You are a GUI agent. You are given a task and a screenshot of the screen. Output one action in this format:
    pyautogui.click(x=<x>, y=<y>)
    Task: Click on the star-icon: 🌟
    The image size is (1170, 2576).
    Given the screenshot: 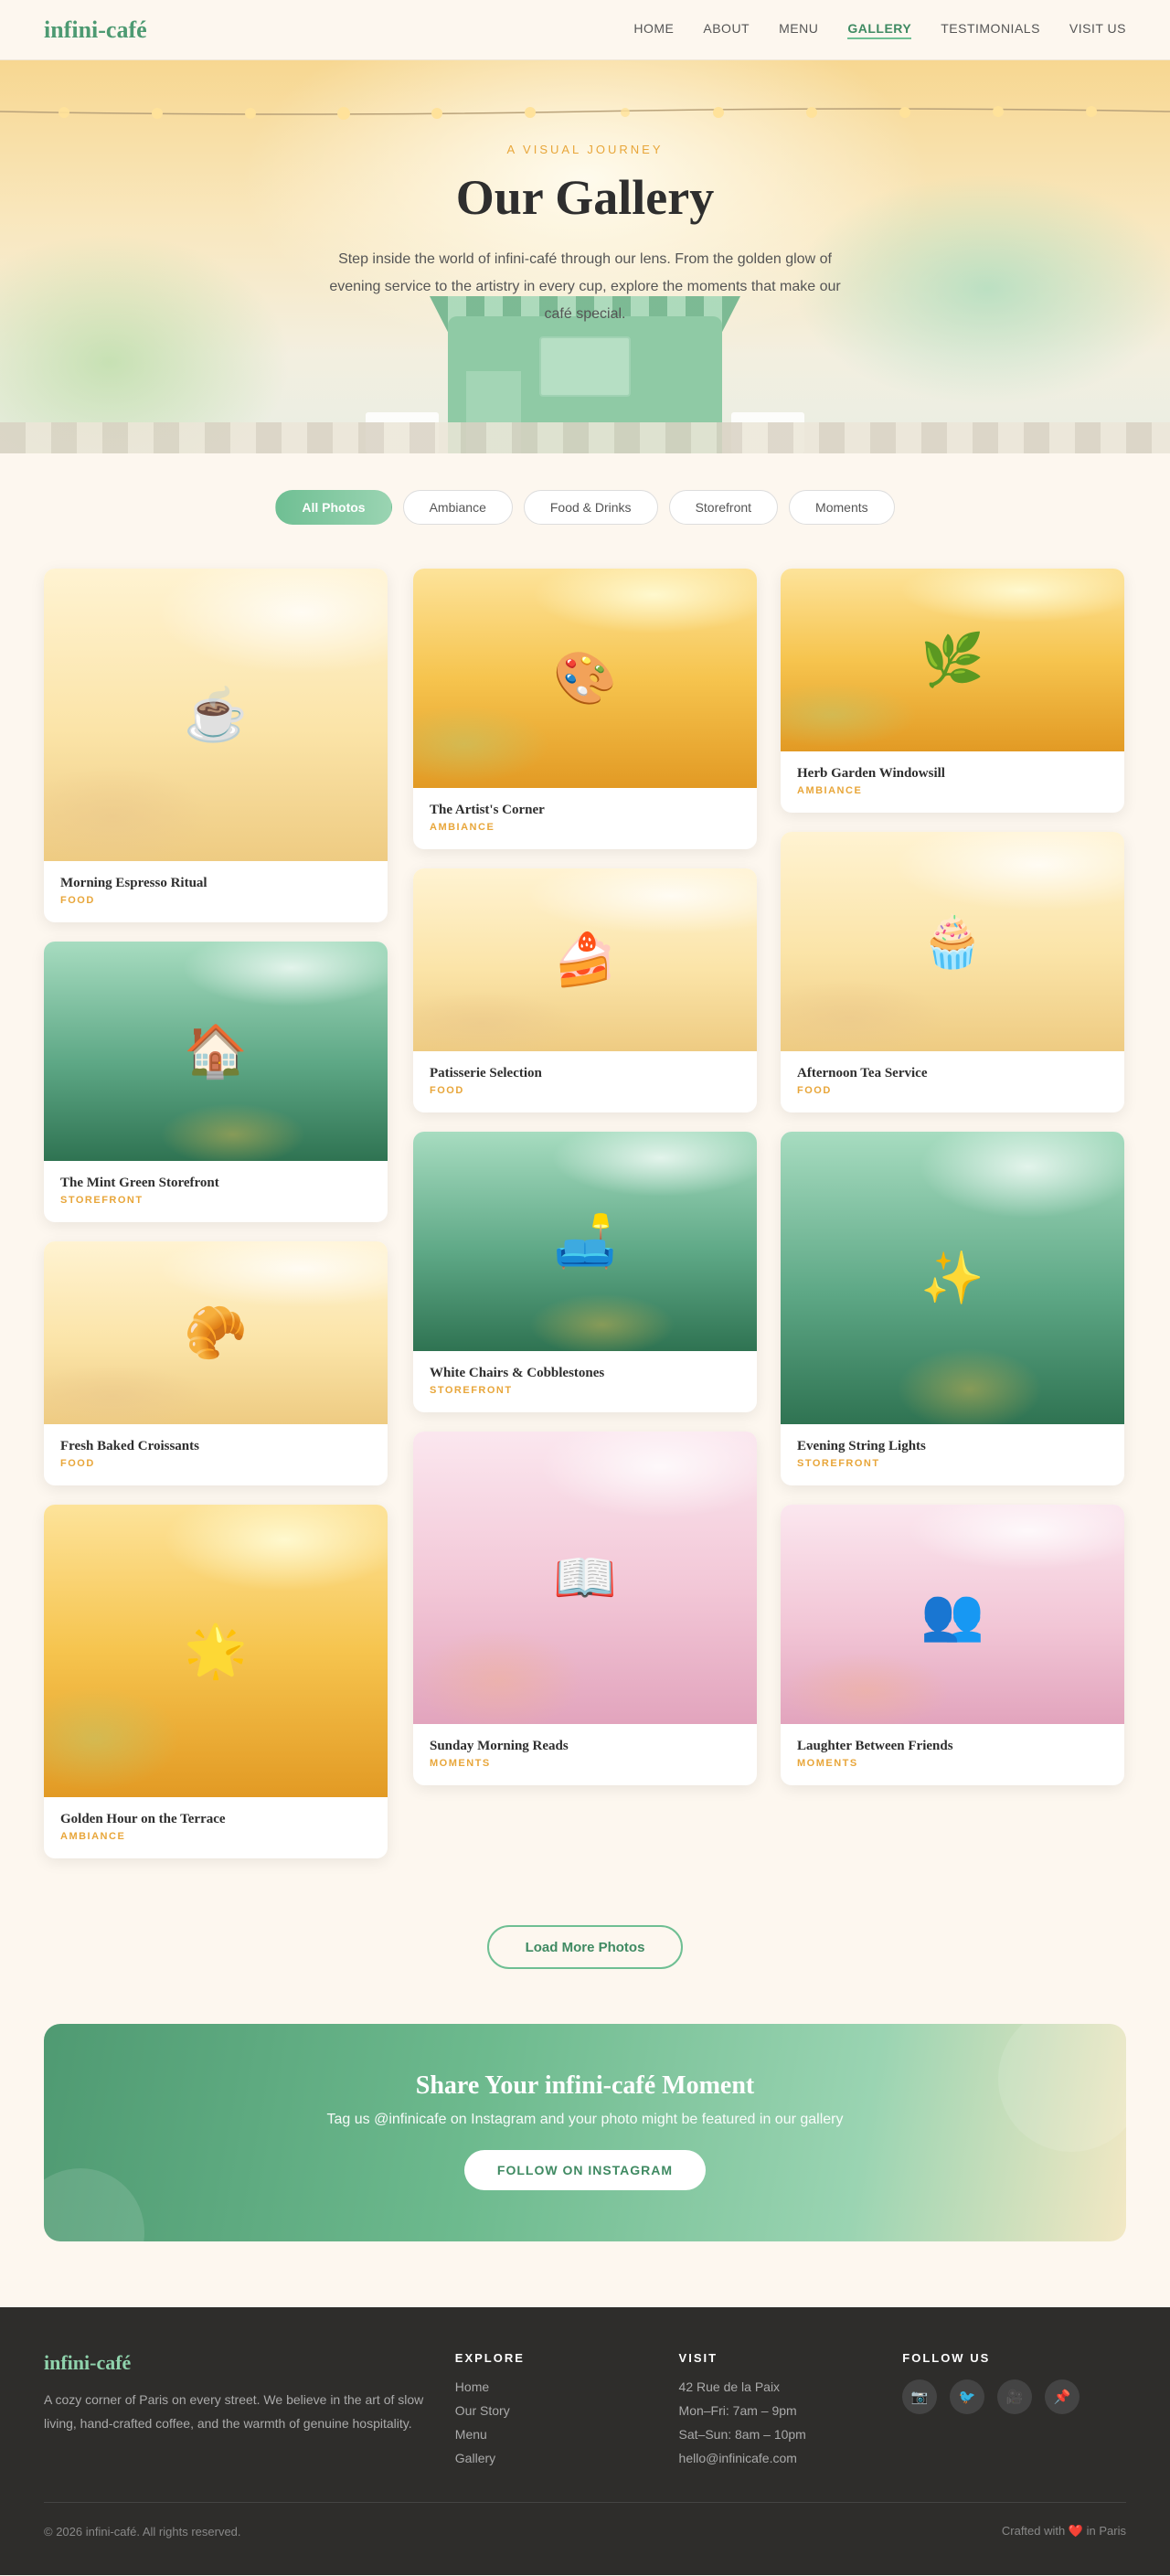 What is the action you would take?
    pyautogui.click(x=216, y=1650)
    